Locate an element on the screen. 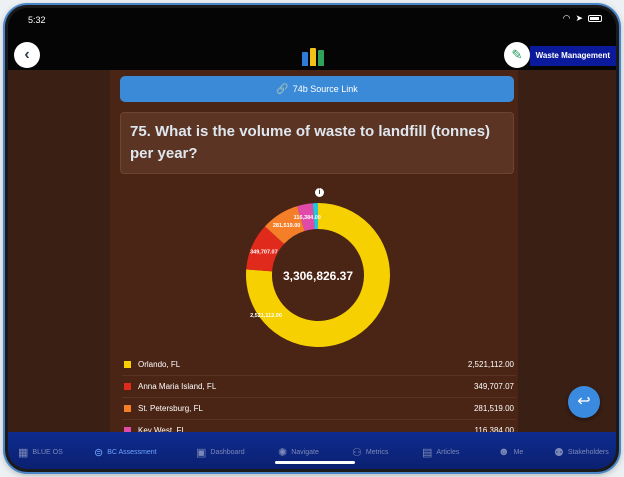  slice-value-label: 281,519.00 is located at coordinates (287, 226).